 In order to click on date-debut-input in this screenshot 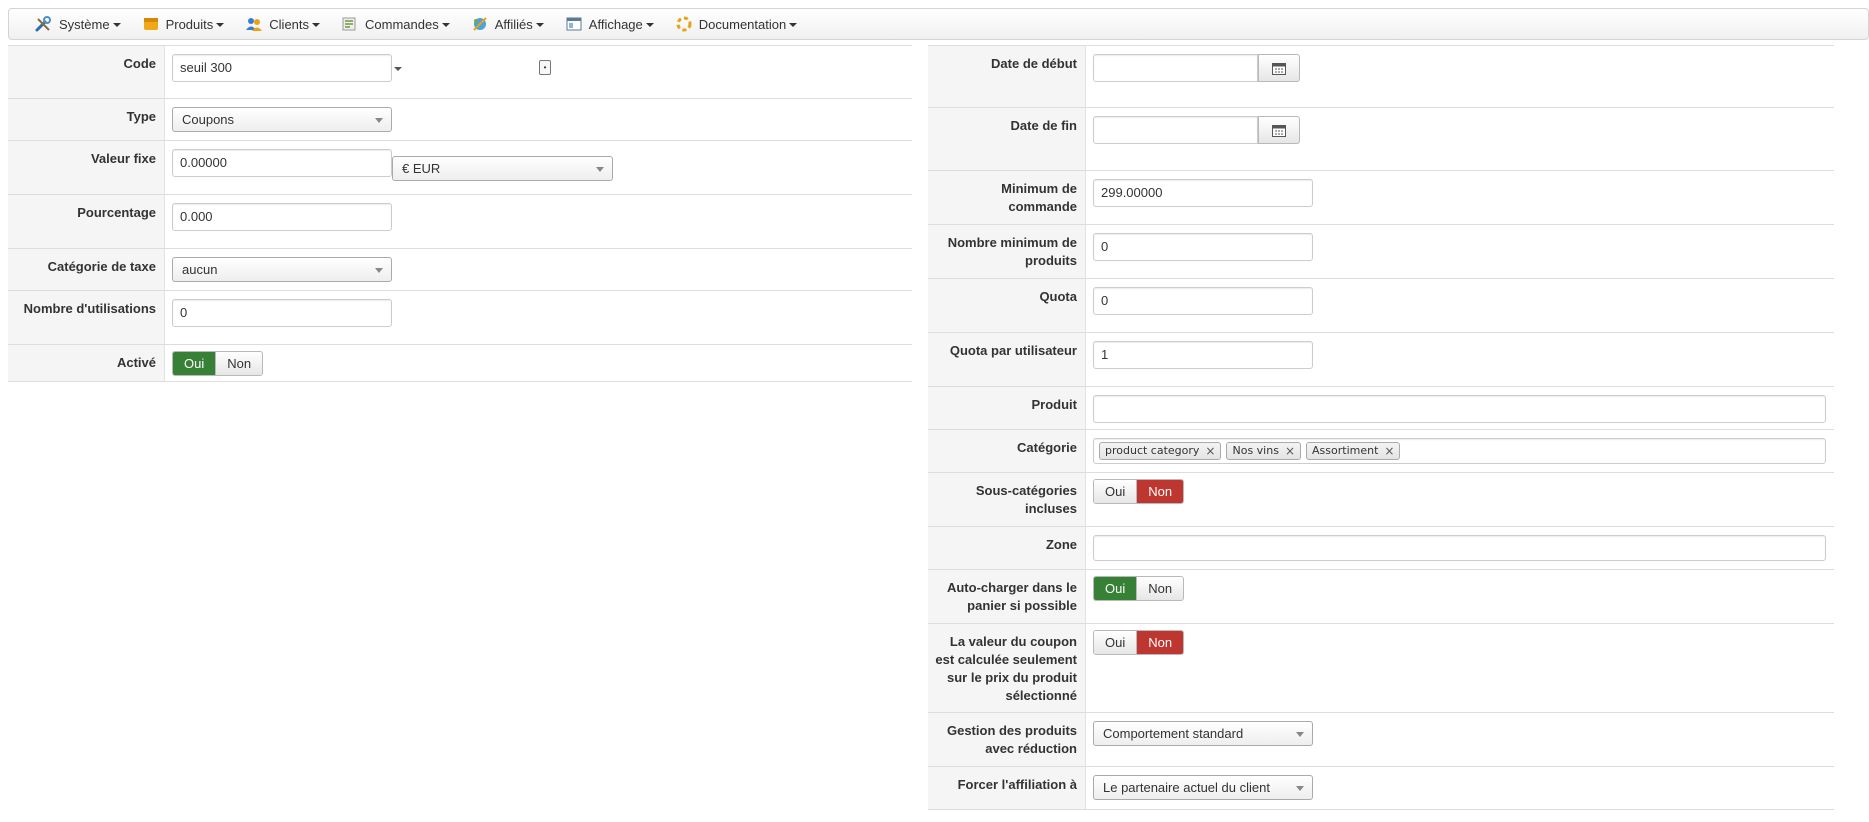, I will do `click(1175, 68)`.